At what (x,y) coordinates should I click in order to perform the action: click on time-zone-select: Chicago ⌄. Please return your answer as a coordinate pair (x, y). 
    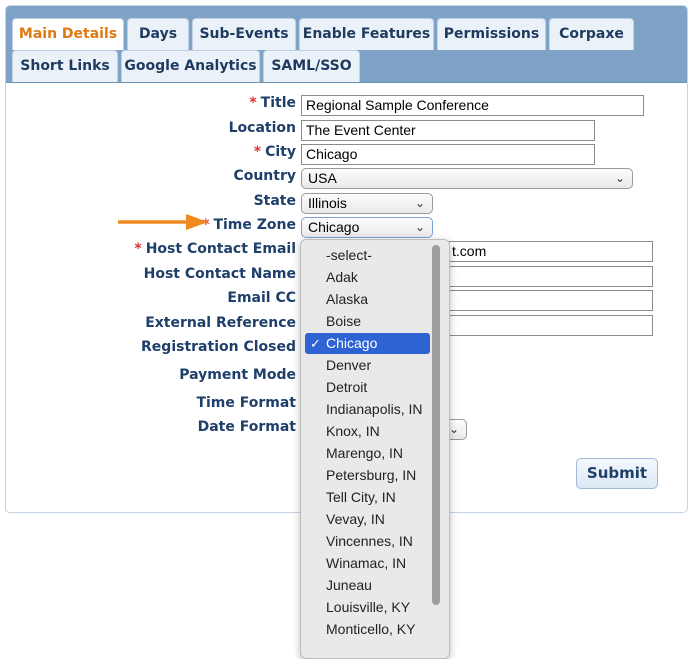
    Looking at the image, I should click on (367, 227).